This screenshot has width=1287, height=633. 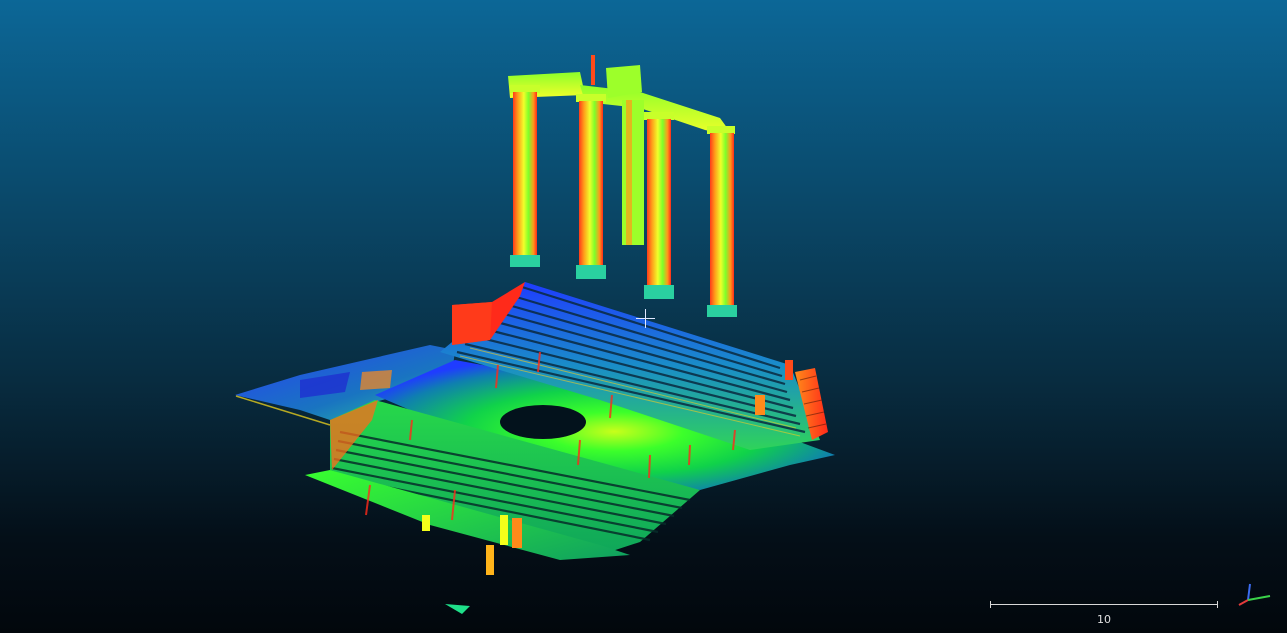 I want to click on scale-bar: 10, so click(x=1104, y=613).